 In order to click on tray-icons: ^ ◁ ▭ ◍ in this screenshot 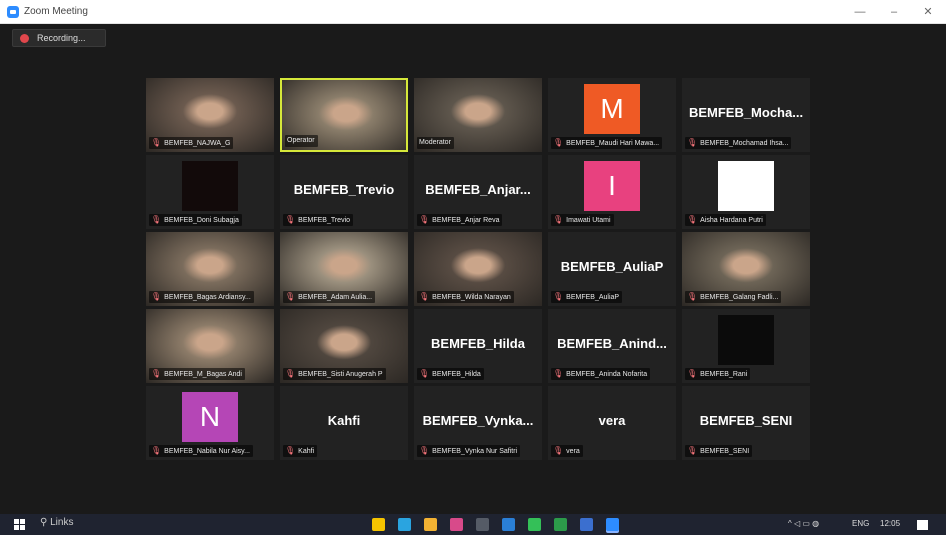, I will do `click(803, 523)`.